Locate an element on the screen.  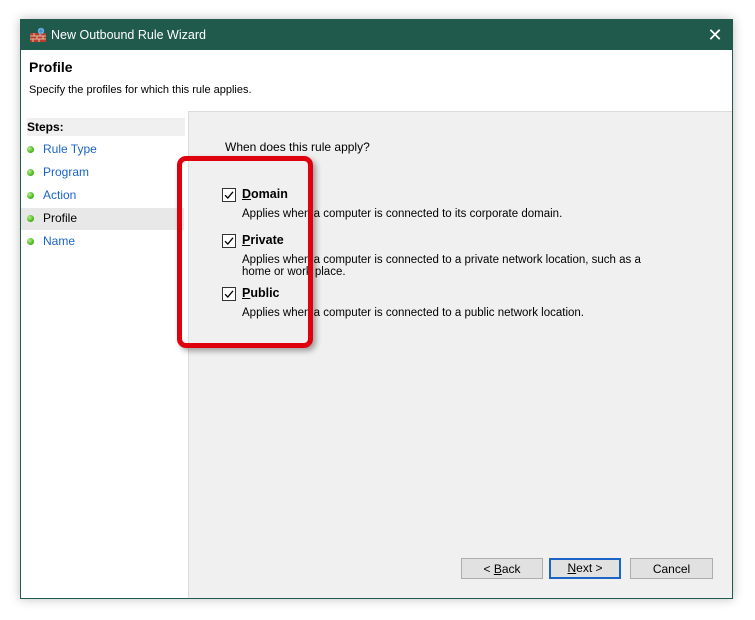
next-rest: ext > is located at coordinates (589, 568).